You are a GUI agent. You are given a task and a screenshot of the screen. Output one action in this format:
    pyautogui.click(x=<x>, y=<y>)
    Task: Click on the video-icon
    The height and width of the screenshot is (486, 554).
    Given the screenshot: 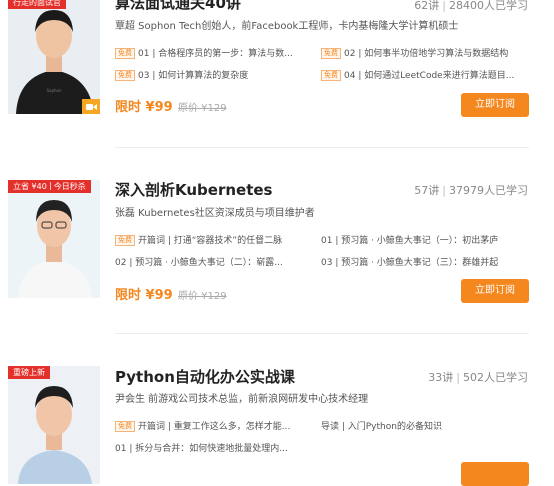 What is the action you would take?
    pyautogui.click(x=91, y=106)
    